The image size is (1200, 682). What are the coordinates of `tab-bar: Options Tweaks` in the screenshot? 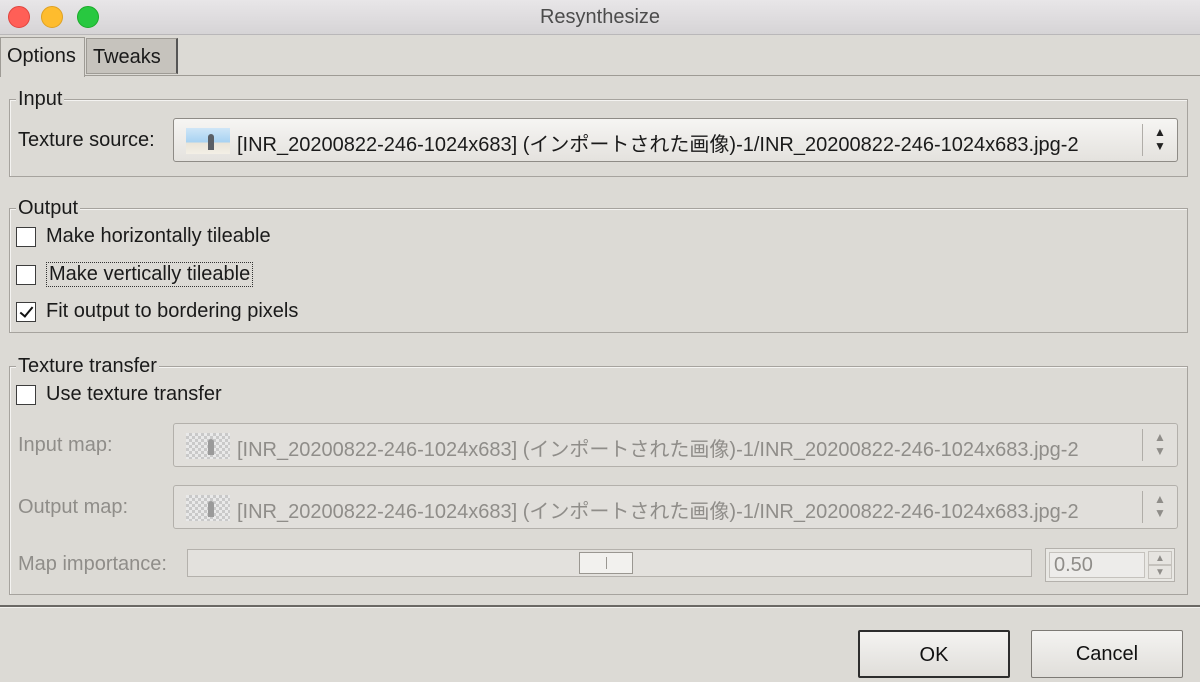 It's located at (600, 55).